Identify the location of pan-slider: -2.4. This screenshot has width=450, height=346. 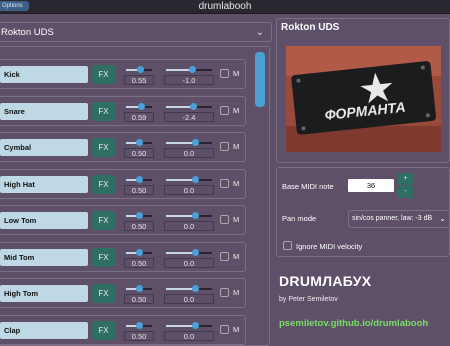
(189, 113).